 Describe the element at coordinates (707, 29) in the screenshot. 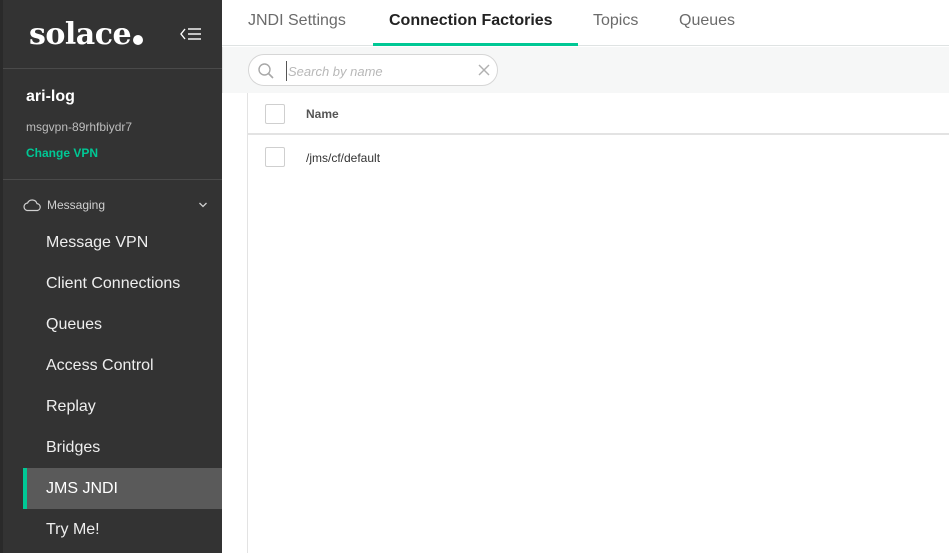

I see `tab-queues: Queues` at that location.